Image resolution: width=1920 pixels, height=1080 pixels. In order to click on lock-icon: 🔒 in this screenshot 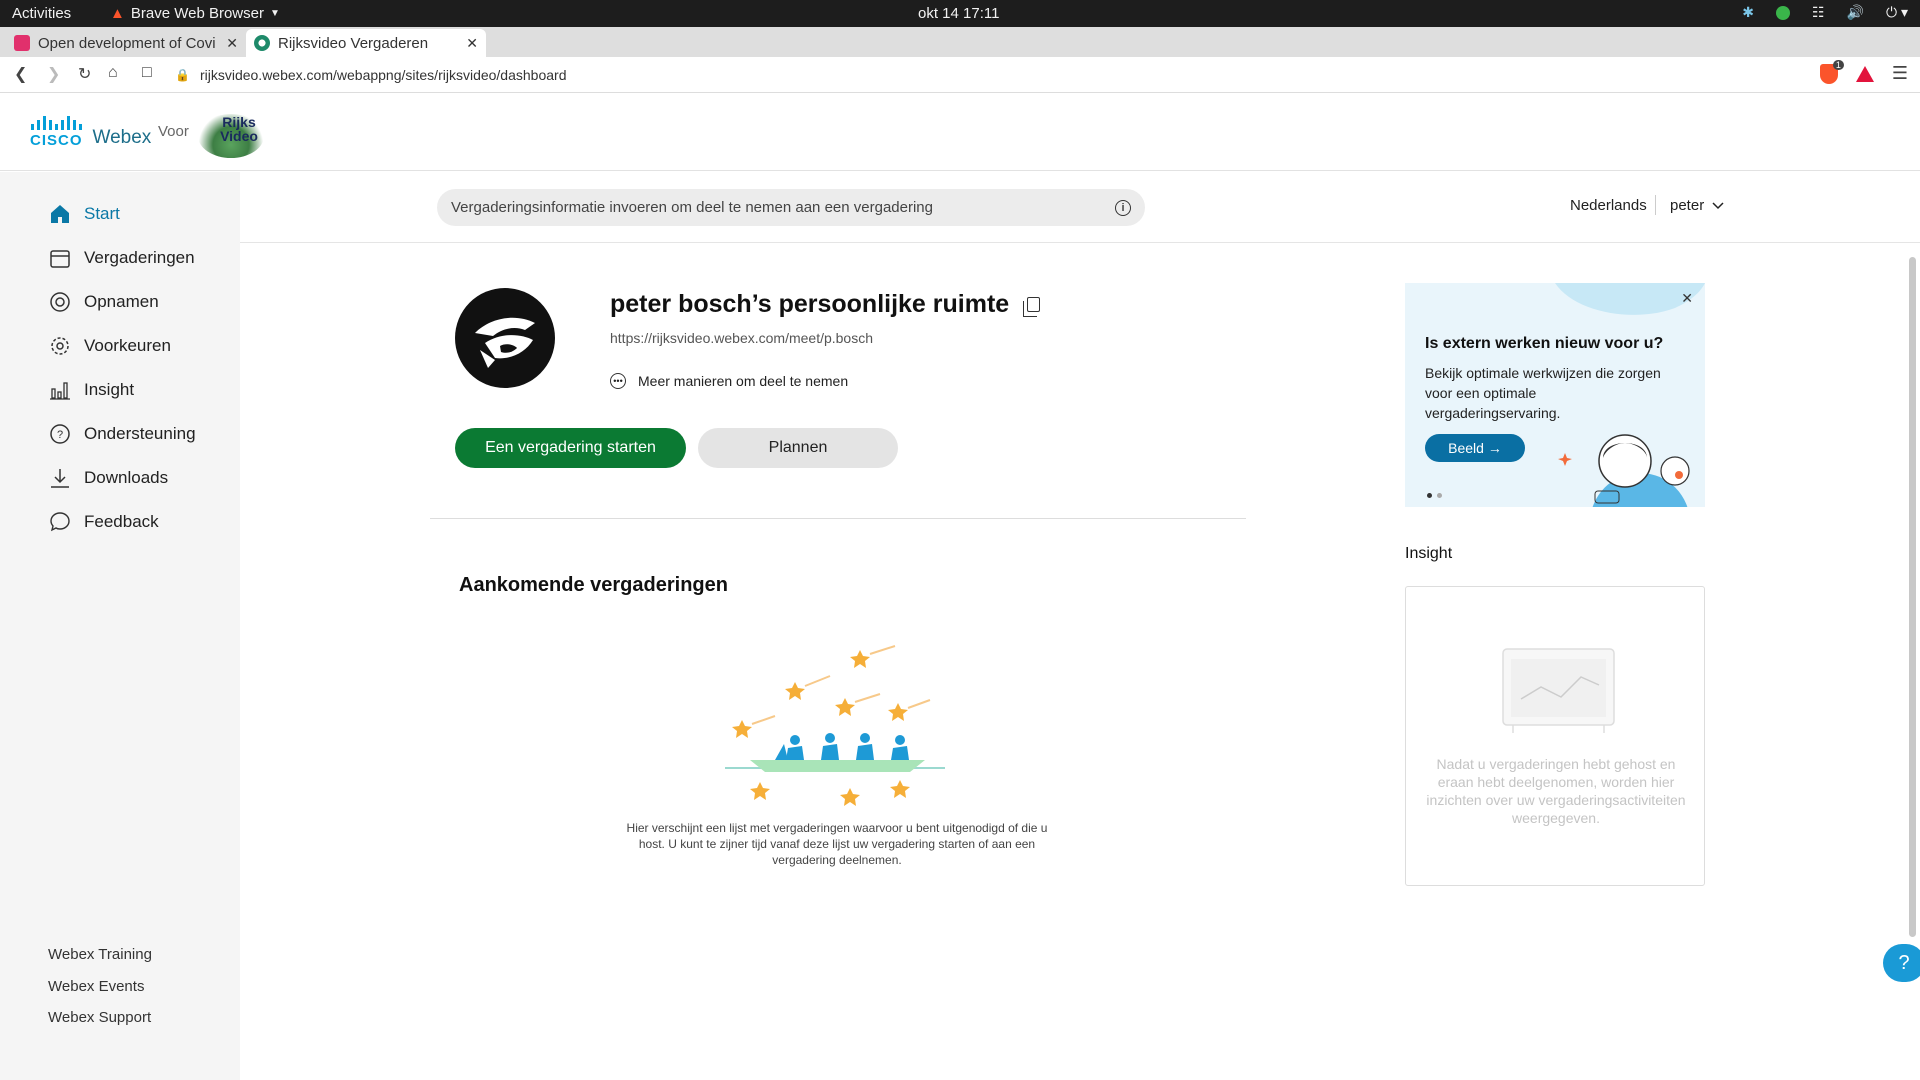, I will do `click(182, 75)`.